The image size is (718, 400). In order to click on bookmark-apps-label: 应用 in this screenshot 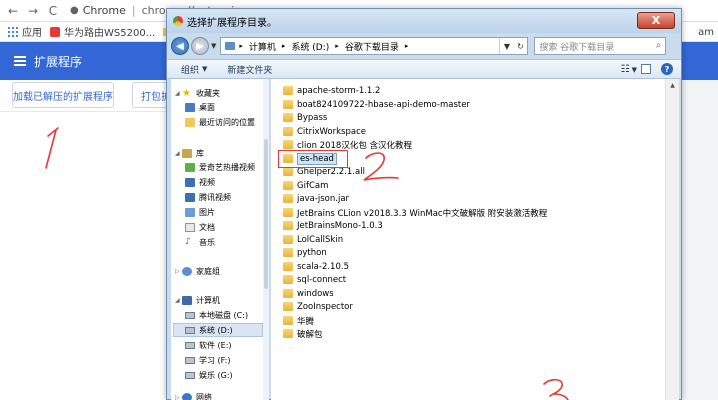, I will do `click(32, 33)`.